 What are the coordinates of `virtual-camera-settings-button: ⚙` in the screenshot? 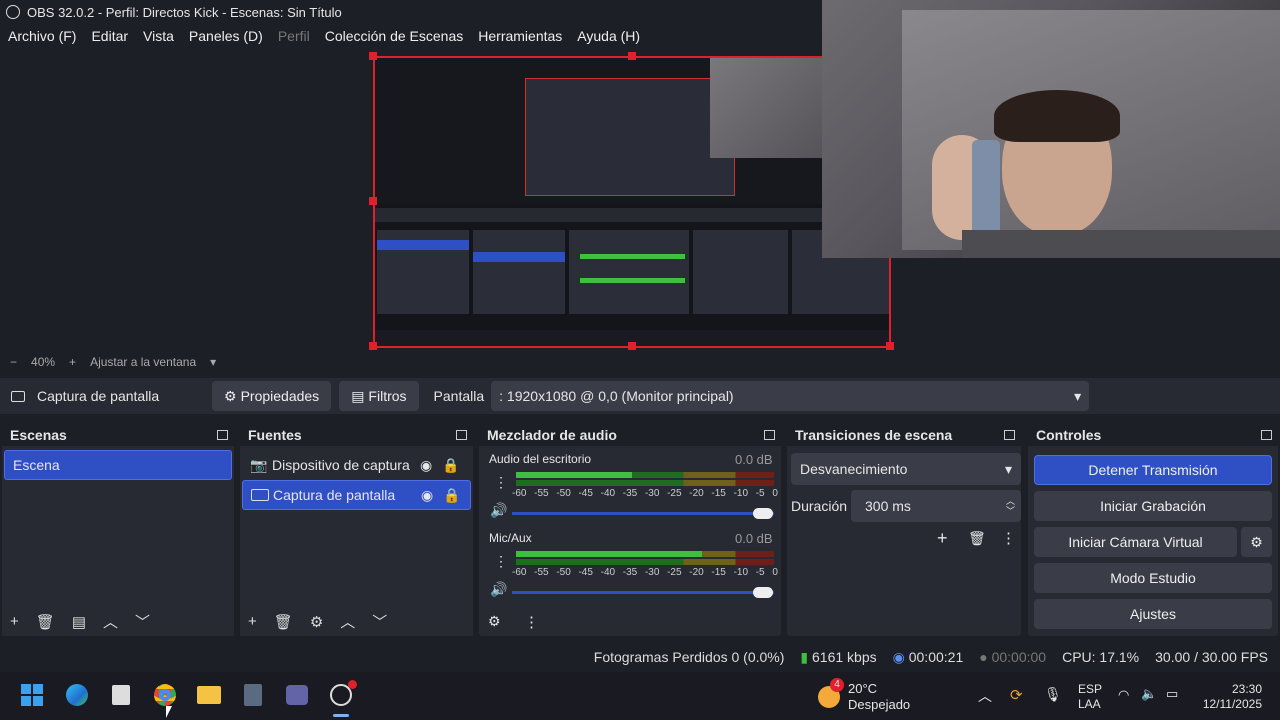 It's located at (1256, 542).